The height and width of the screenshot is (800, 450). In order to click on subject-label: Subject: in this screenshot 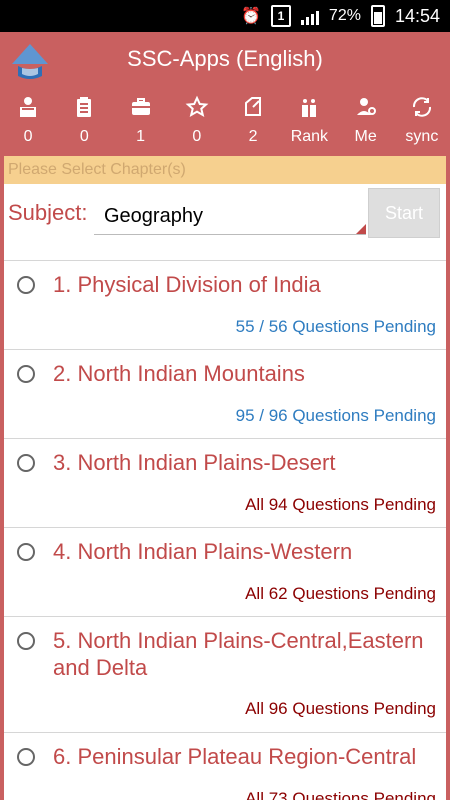, I will do `click(48, 212)`.